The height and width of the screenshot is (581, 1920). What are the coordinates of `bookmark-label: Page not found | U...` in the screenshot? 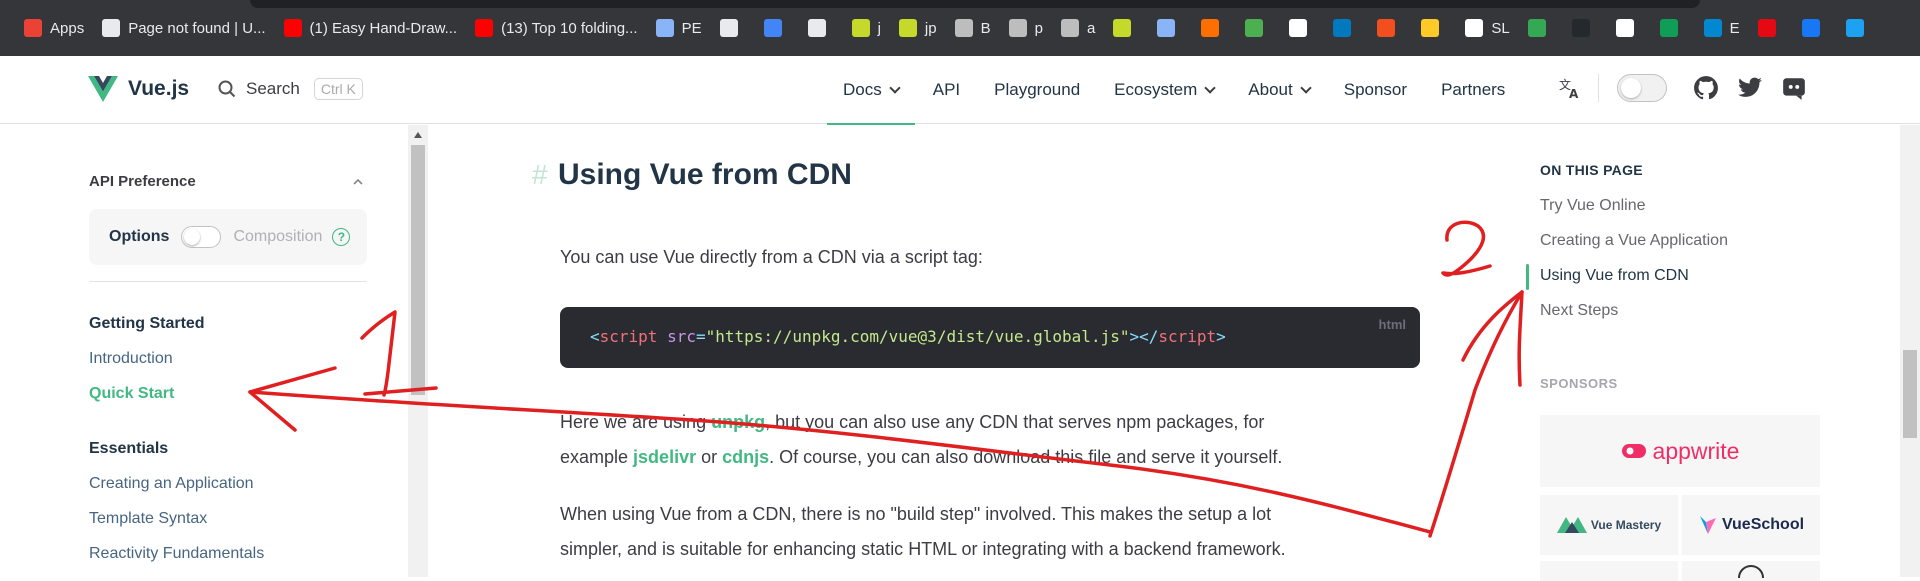 It's located at (197, 28).